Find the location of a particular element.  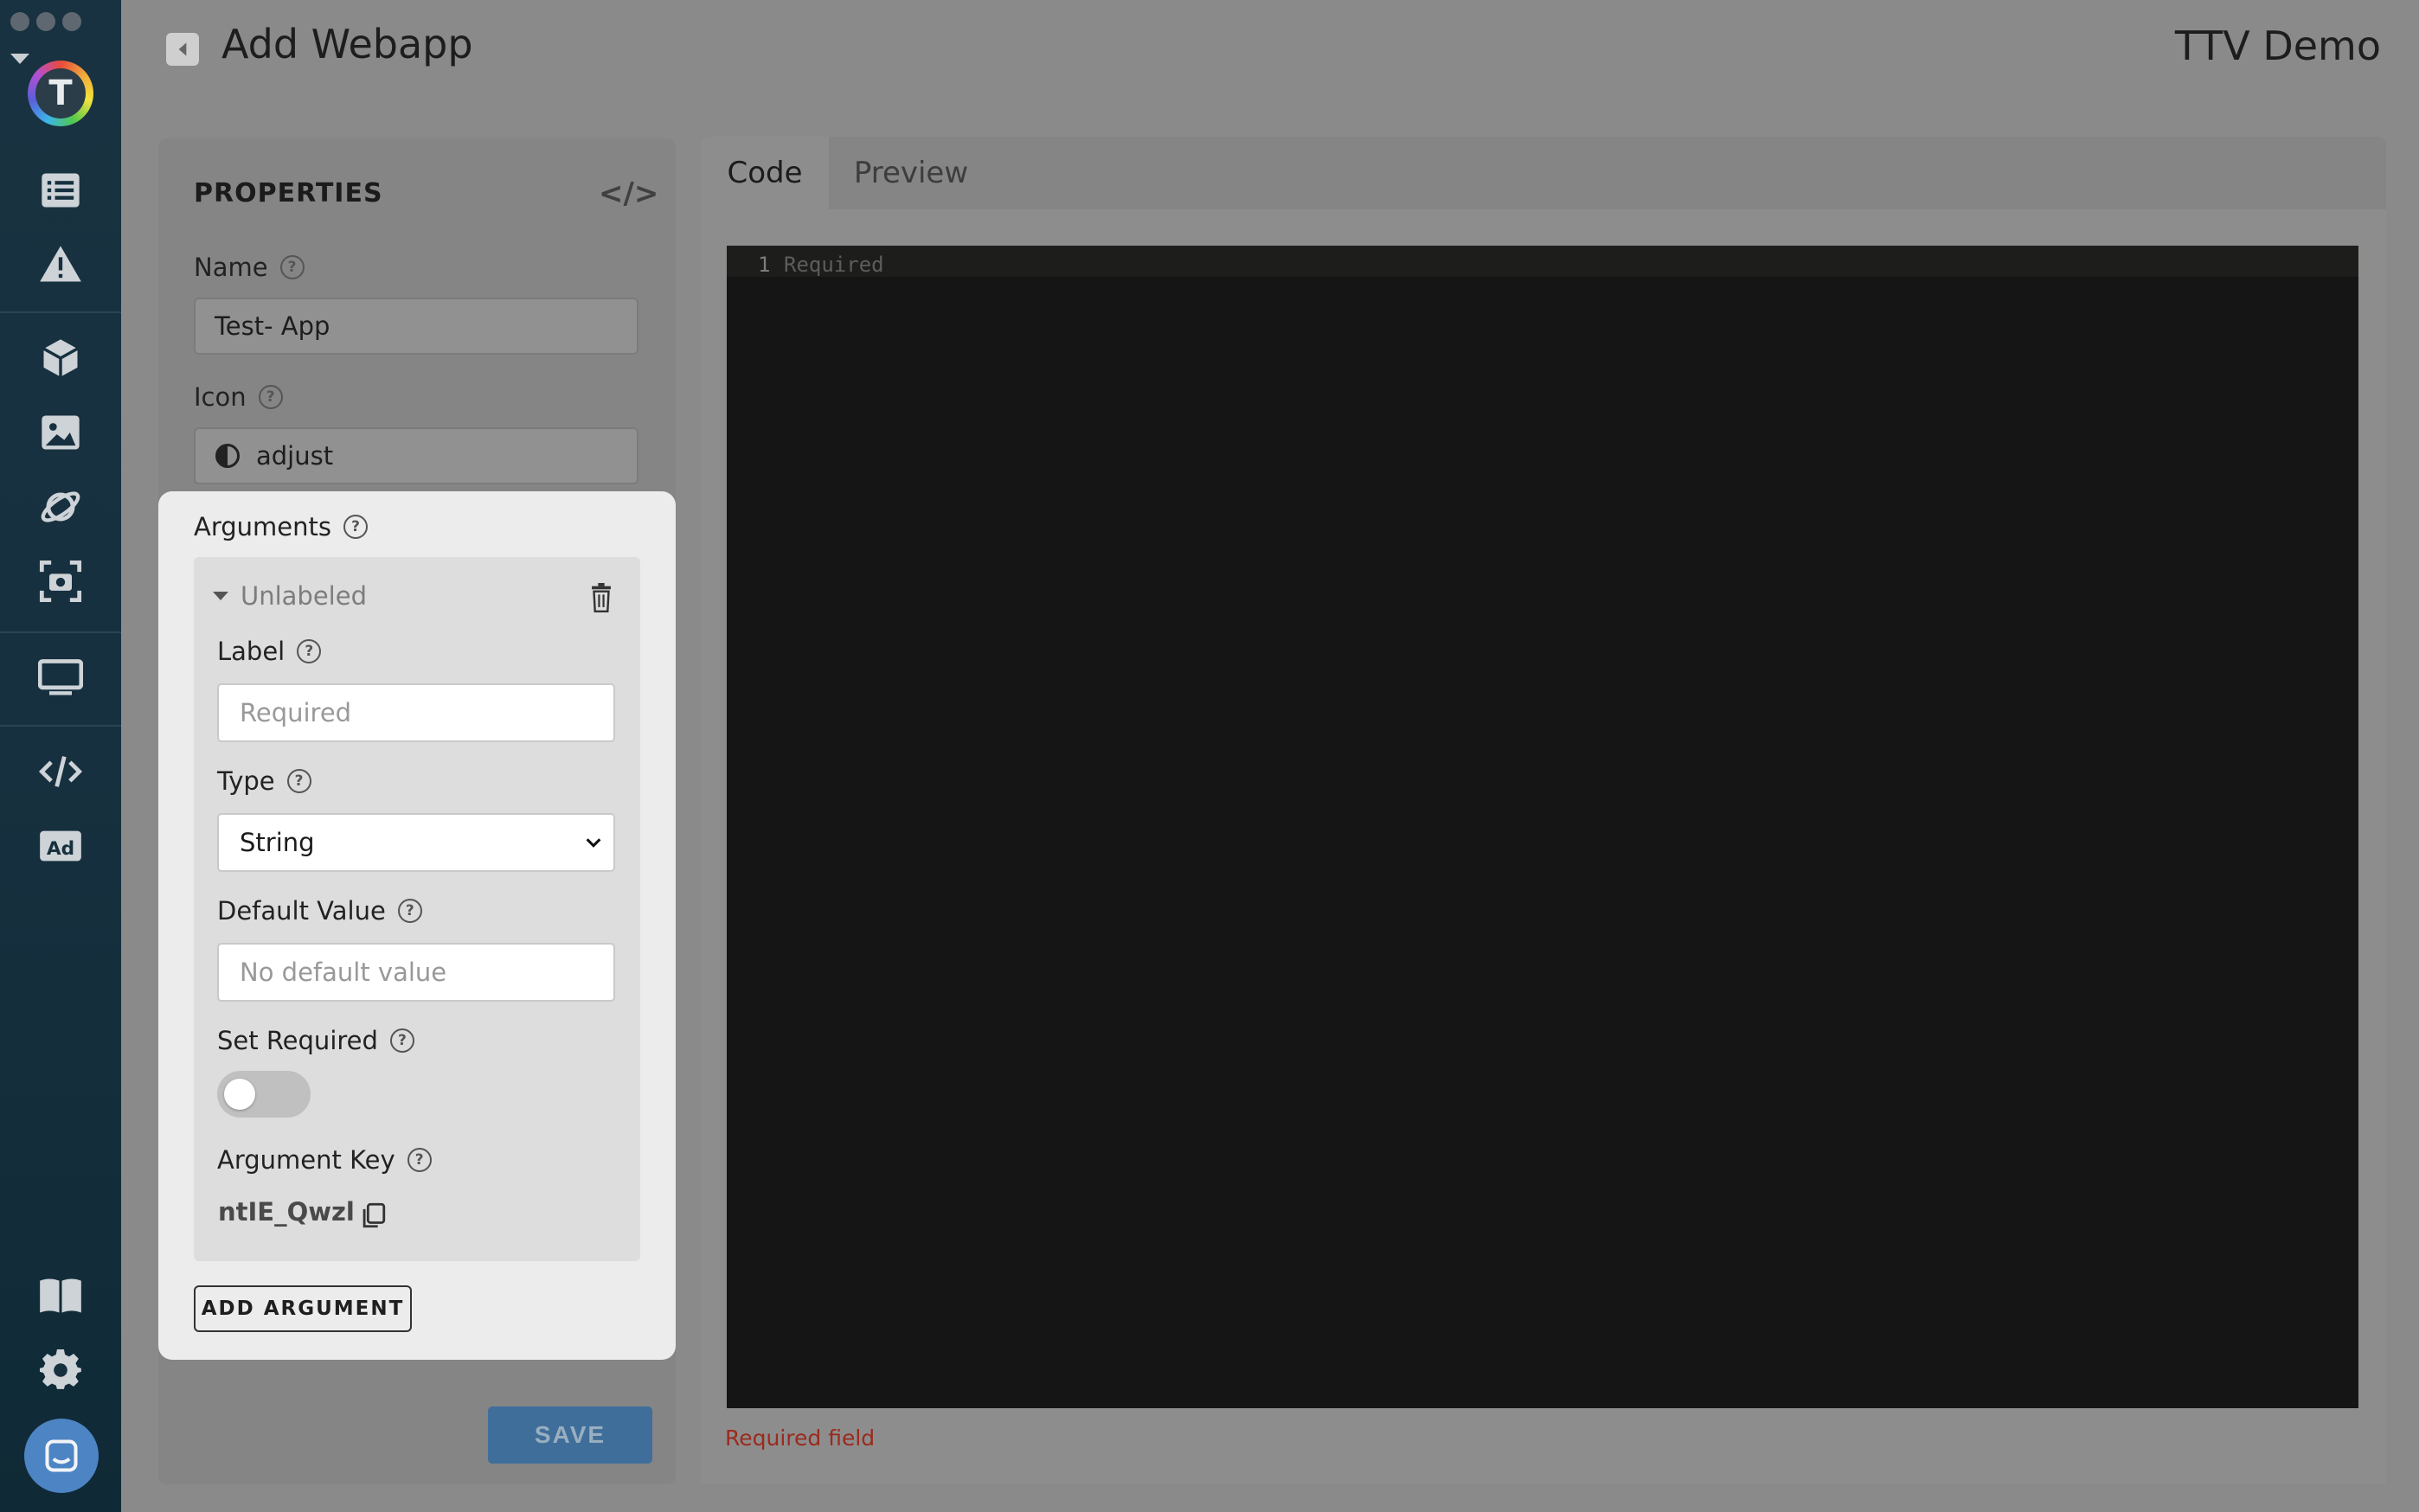

caret-down-icon is located at coordinates (221, 596).